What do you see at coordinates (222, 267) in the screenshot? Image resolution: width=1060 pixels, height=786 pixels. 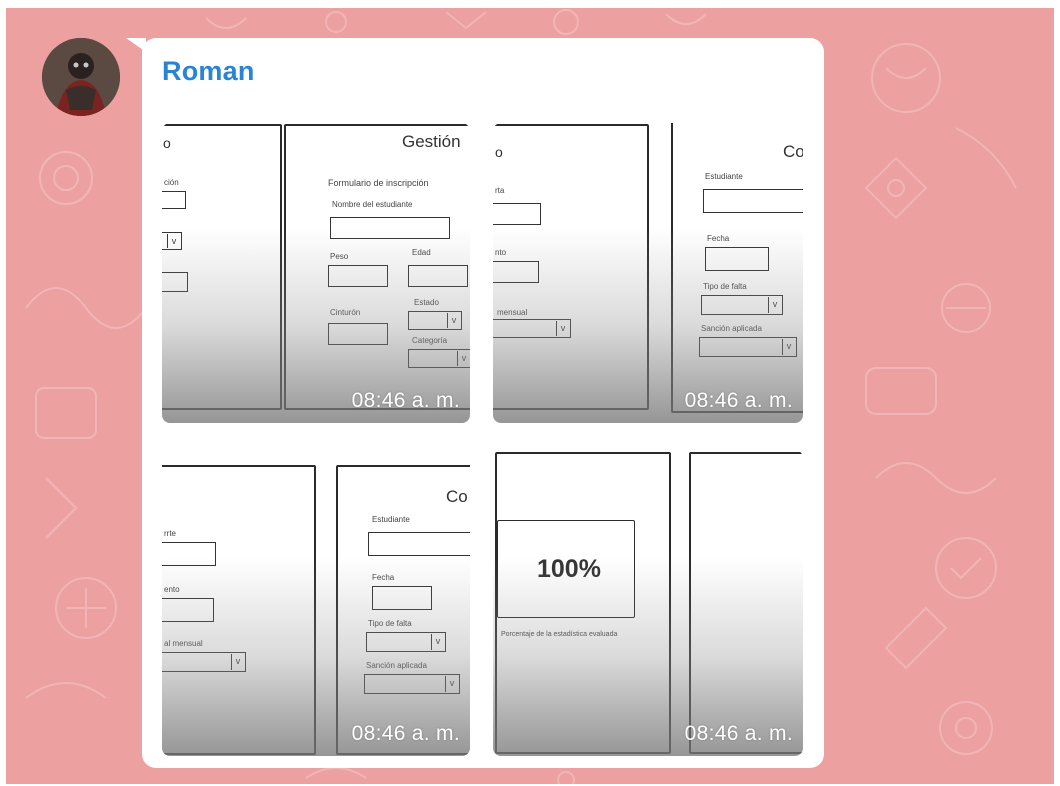 I see `wireframe-panel-left` at bounding box center [222, 267].